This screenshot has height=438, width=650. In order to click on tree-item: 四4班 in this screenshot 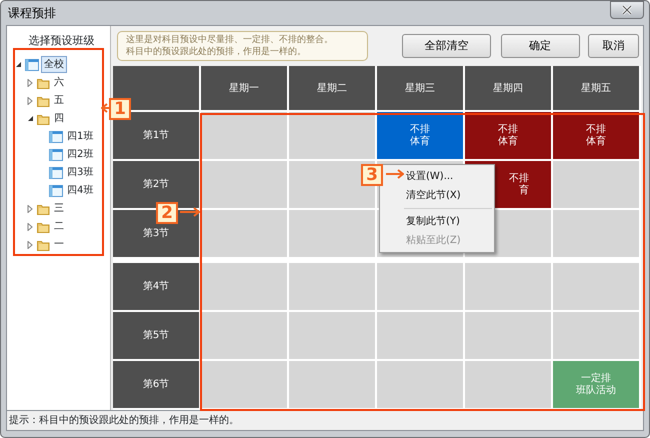, I will do `click(80, 190)`.